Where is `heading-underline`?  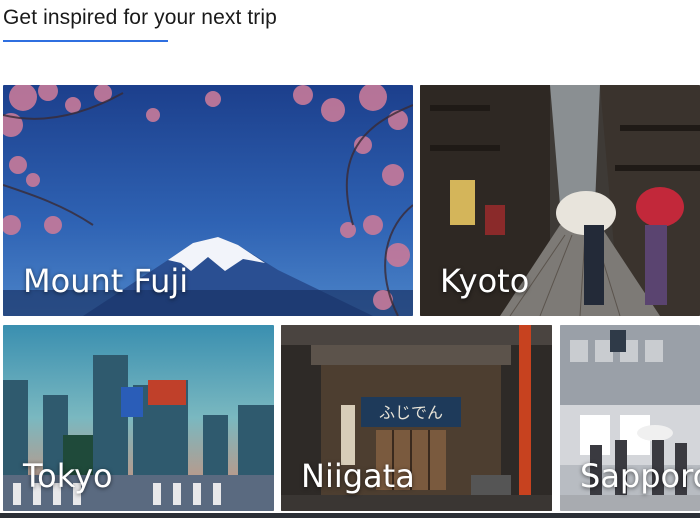
heading-underline is located at coordinates (85, 41).